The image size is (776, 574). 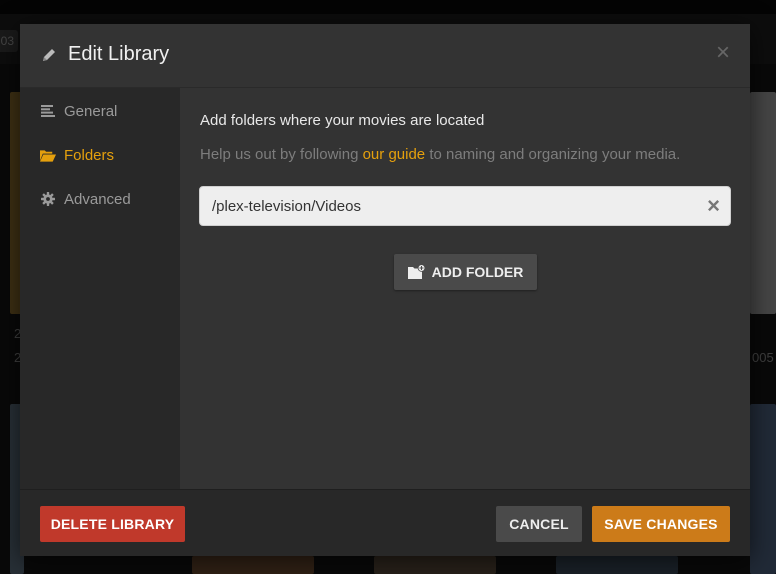 I want to click on add-folder-button: ADD FOLDER, so click(x=465, y=272).